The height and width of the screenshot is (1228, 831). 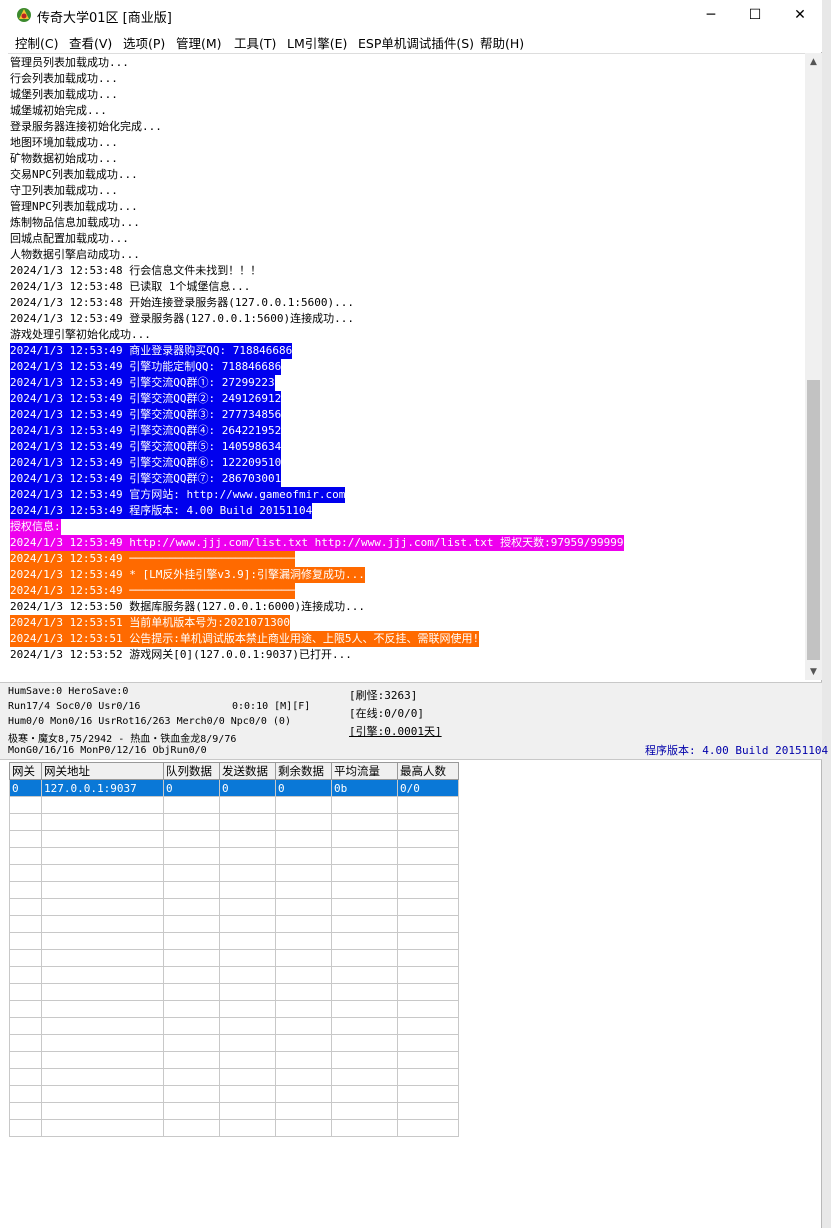 I want to click on table-cell: 0, so click(x=25, y=788).